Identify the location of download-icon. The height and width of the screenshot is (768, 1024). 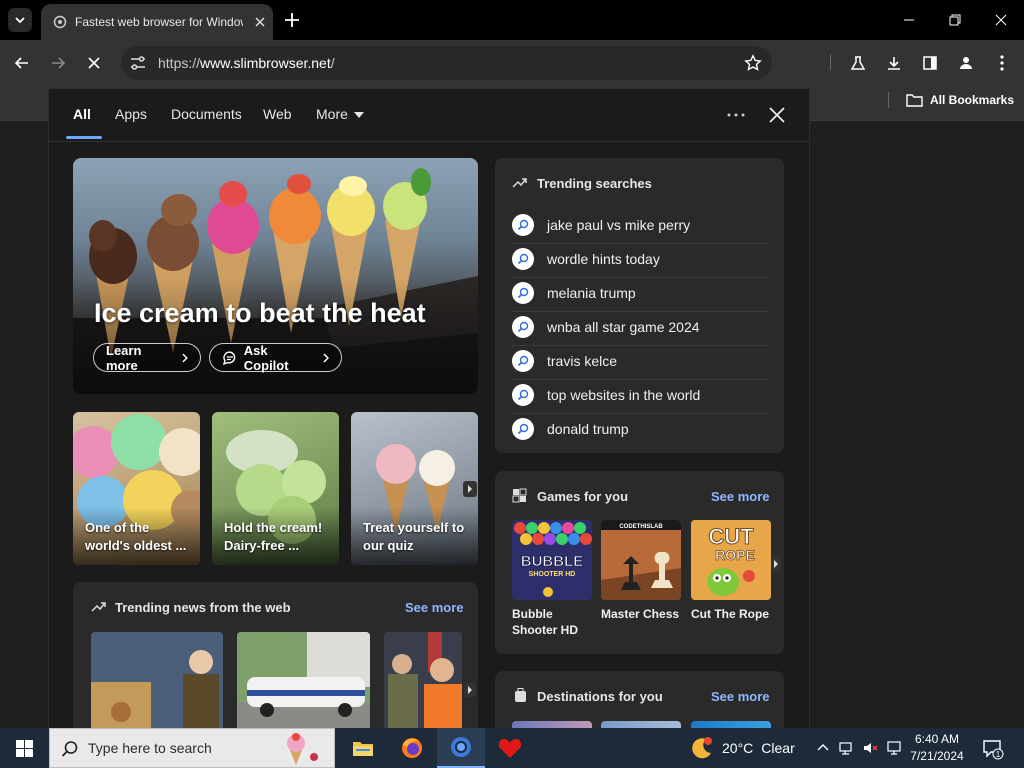
(894, 63).